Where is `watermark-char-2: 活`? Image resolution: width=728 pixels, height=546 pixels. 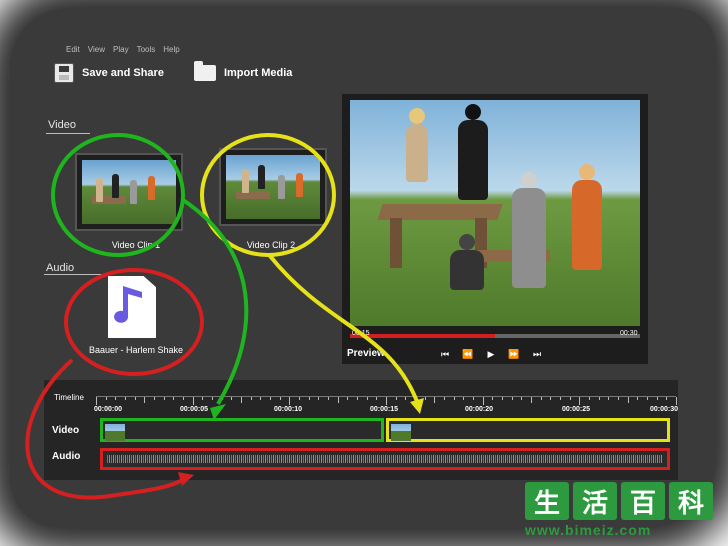 watermark-char-2: 活 is located at coordinates (595, 501).